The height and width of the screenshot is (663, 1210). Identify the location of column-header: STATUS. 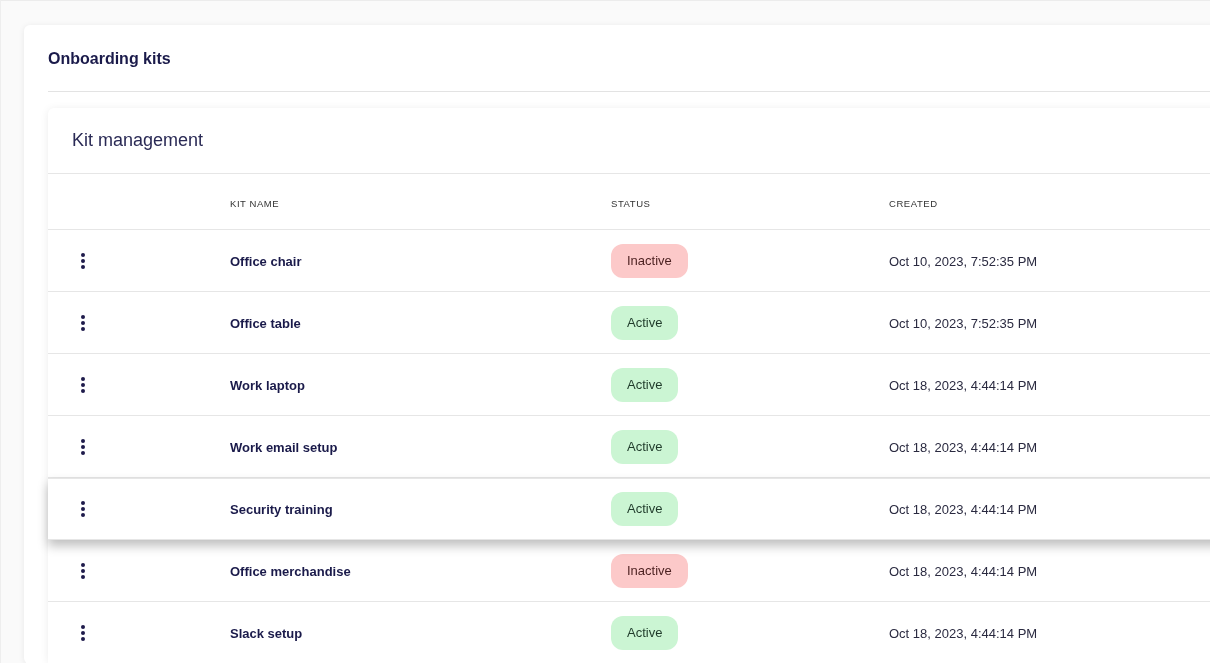
(631, 203).